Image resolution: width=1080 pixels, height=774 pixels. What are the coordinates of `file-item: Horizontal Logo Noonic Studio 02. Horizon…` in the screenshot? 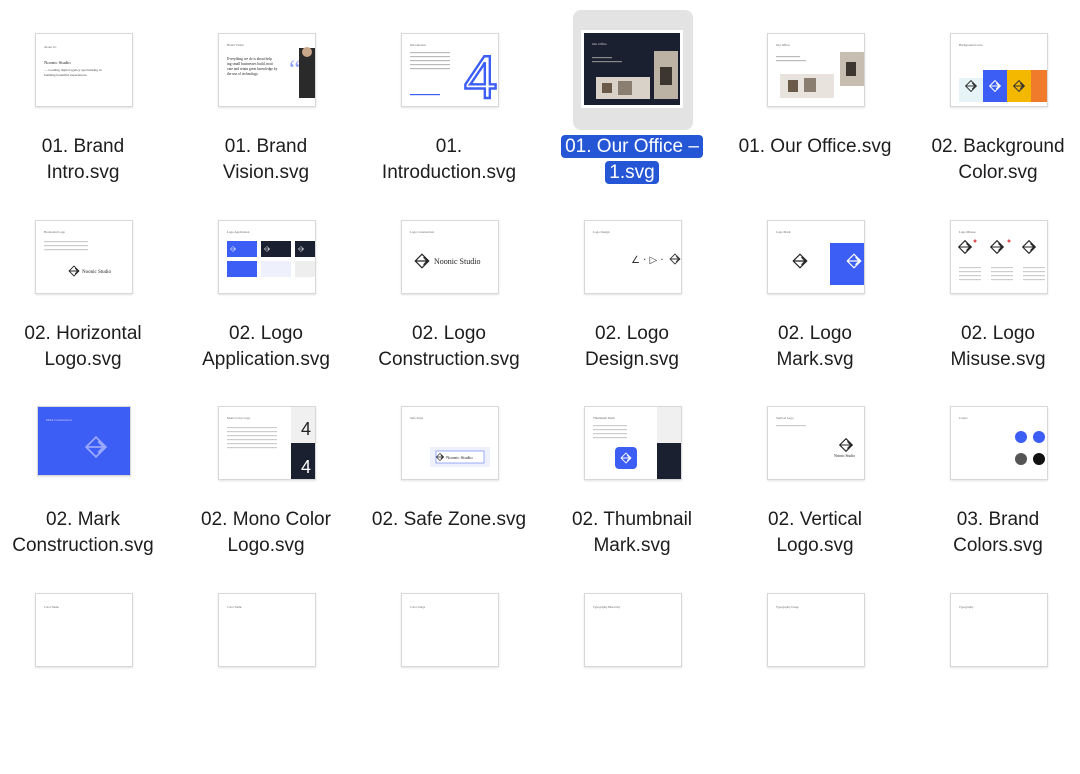 It's located at (86, 308).